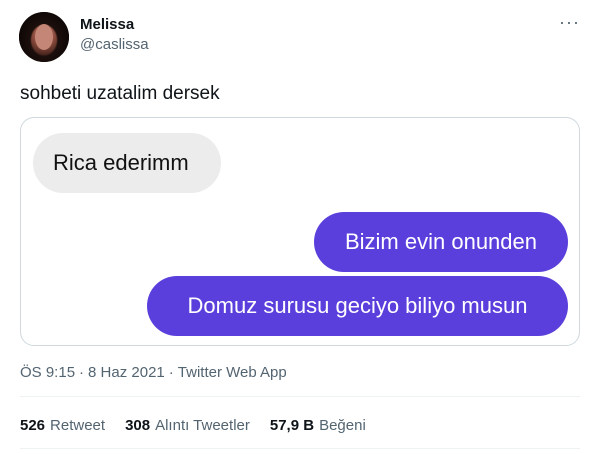  I want to click on retweet-count: 526, so click(33, 425).